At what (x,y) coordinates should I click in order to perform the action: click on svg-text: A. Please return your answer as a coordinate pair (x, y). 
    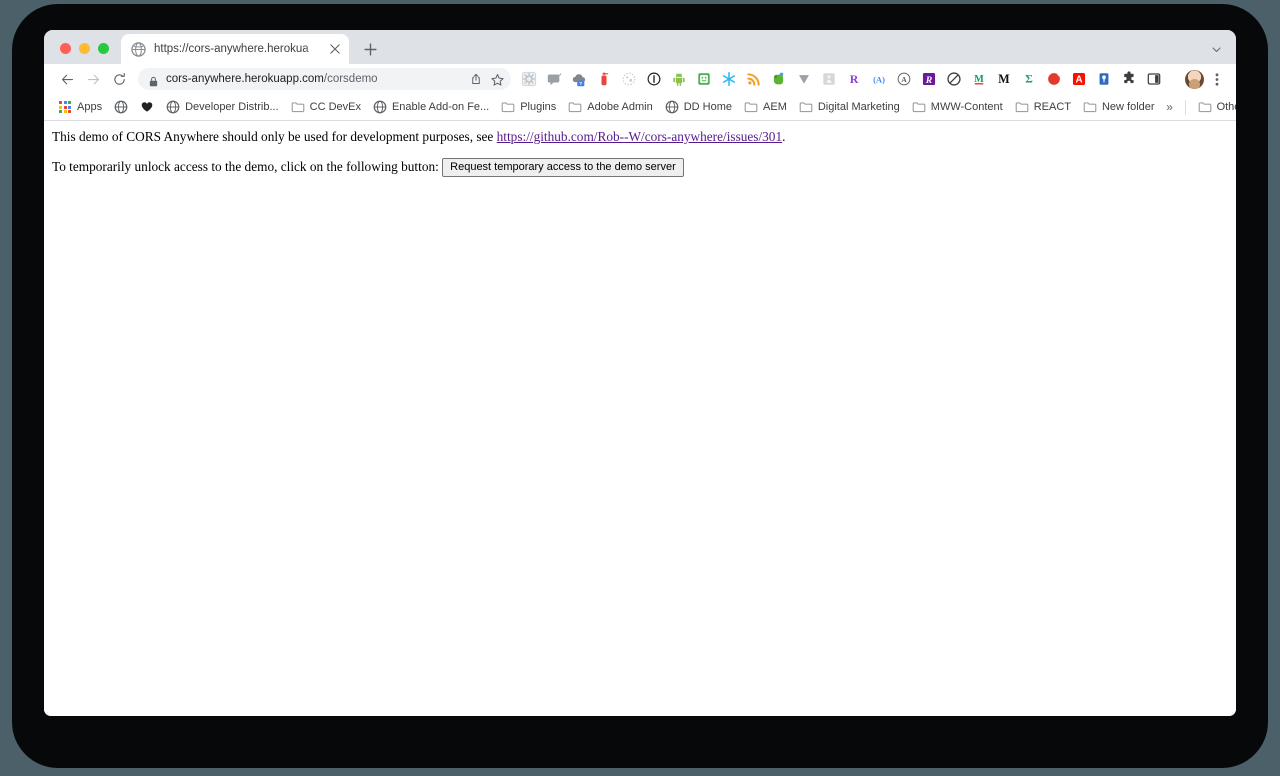
    Looking at the image, I should click on (1078, 80).